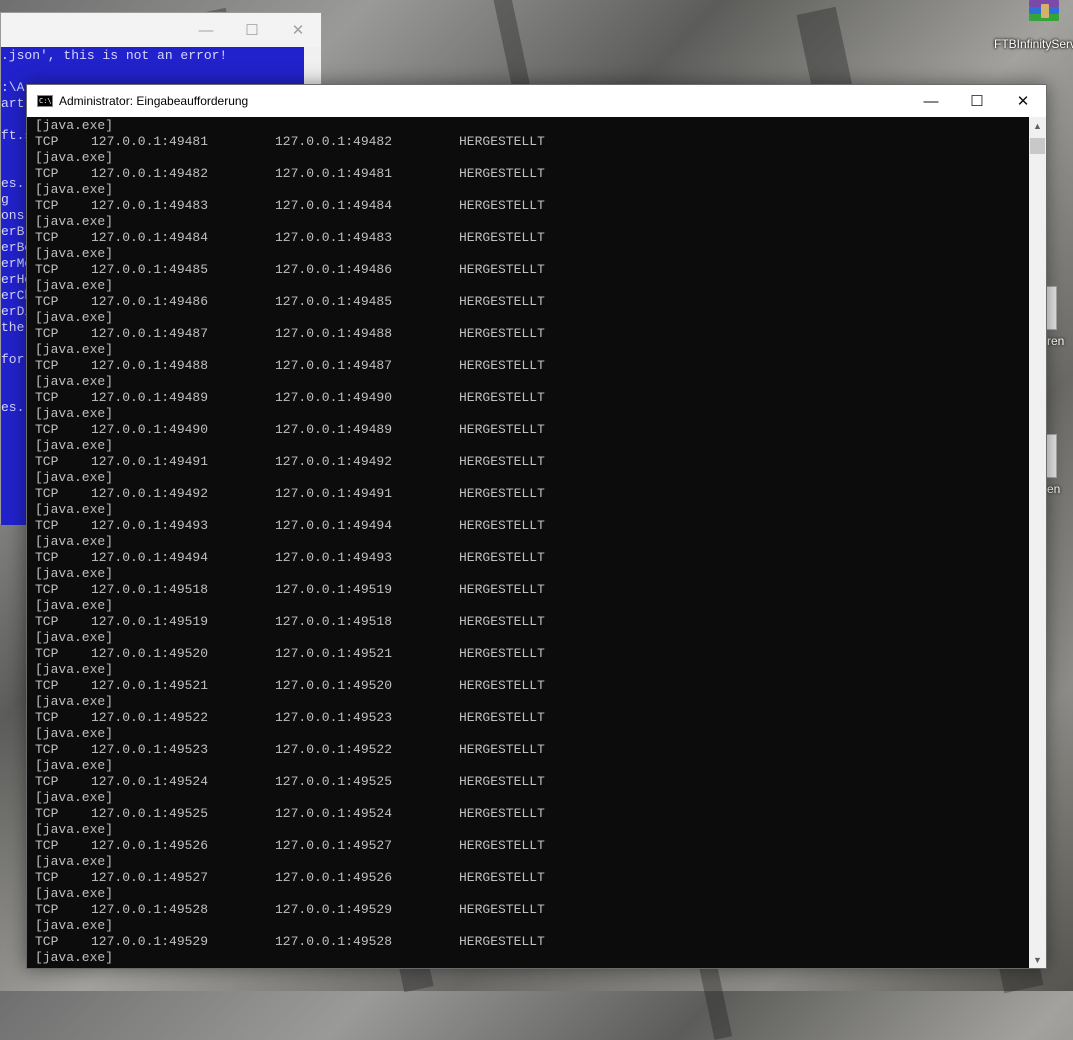 This screenshot has width=1073, height=1040. I want to click on connection-remote: 127.0.0.1:49488, so click(334, 333).